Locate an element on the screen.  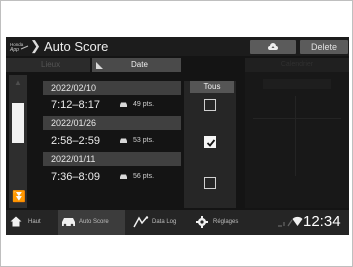
calendar-header: Calendrier is located at coordinates (297, 65).